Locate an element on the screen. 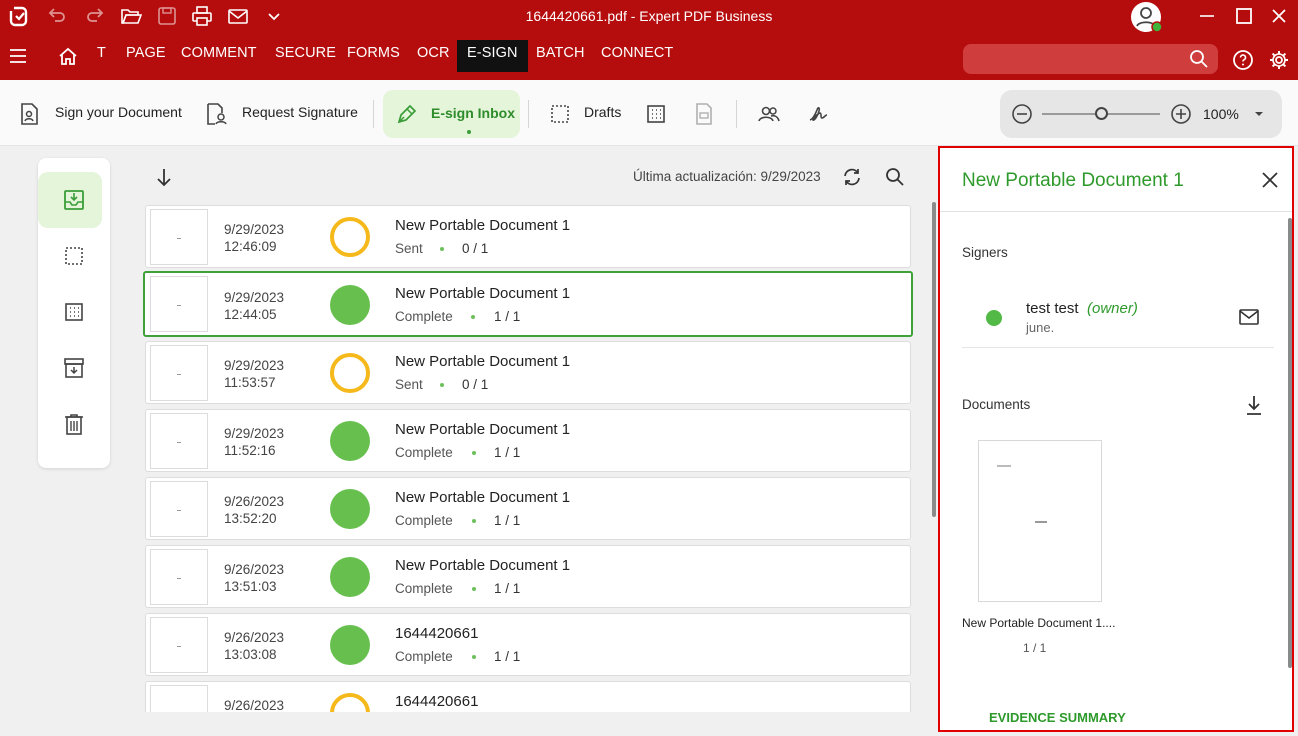 The height and width of the screenshot is (736, 1298). document-time: 13:52:20 is located at coordinates (250, 518).